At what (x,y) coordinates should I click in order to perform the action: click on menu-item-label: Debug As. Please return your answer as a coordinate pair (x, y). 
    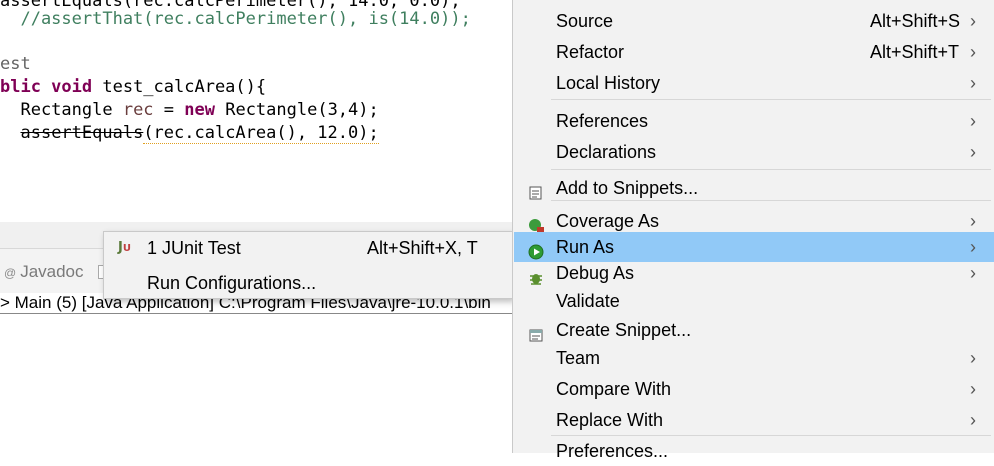
    Looking at the image, I should click on (595, 273).